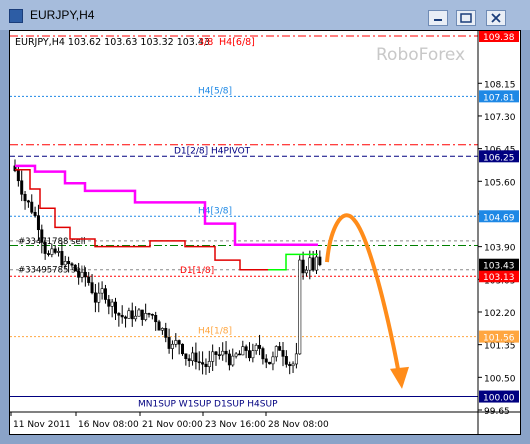 This screenshot has height=444, width=530. What do you see at coordinates (215, 211) in the screenshot?
I see `level-label: H4[3/8]` at bounding box center [215, 211].